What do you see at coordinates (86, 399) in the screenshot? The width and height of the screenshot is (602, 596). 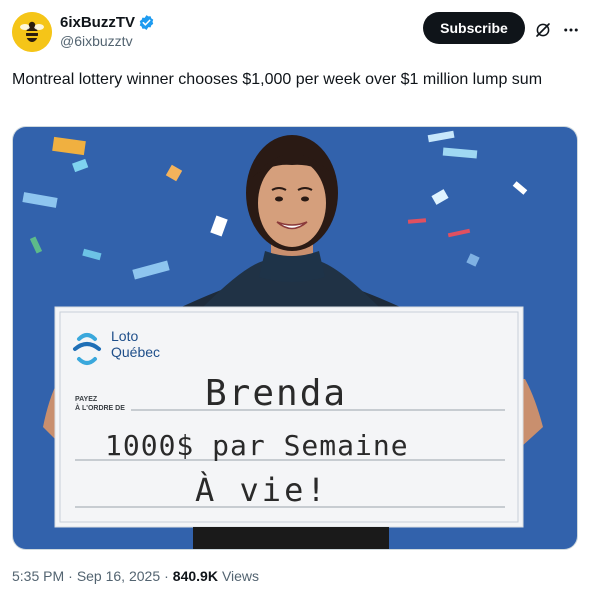 I see `payee-label-line1: PAYEZ` at bounding box center [86, 399].